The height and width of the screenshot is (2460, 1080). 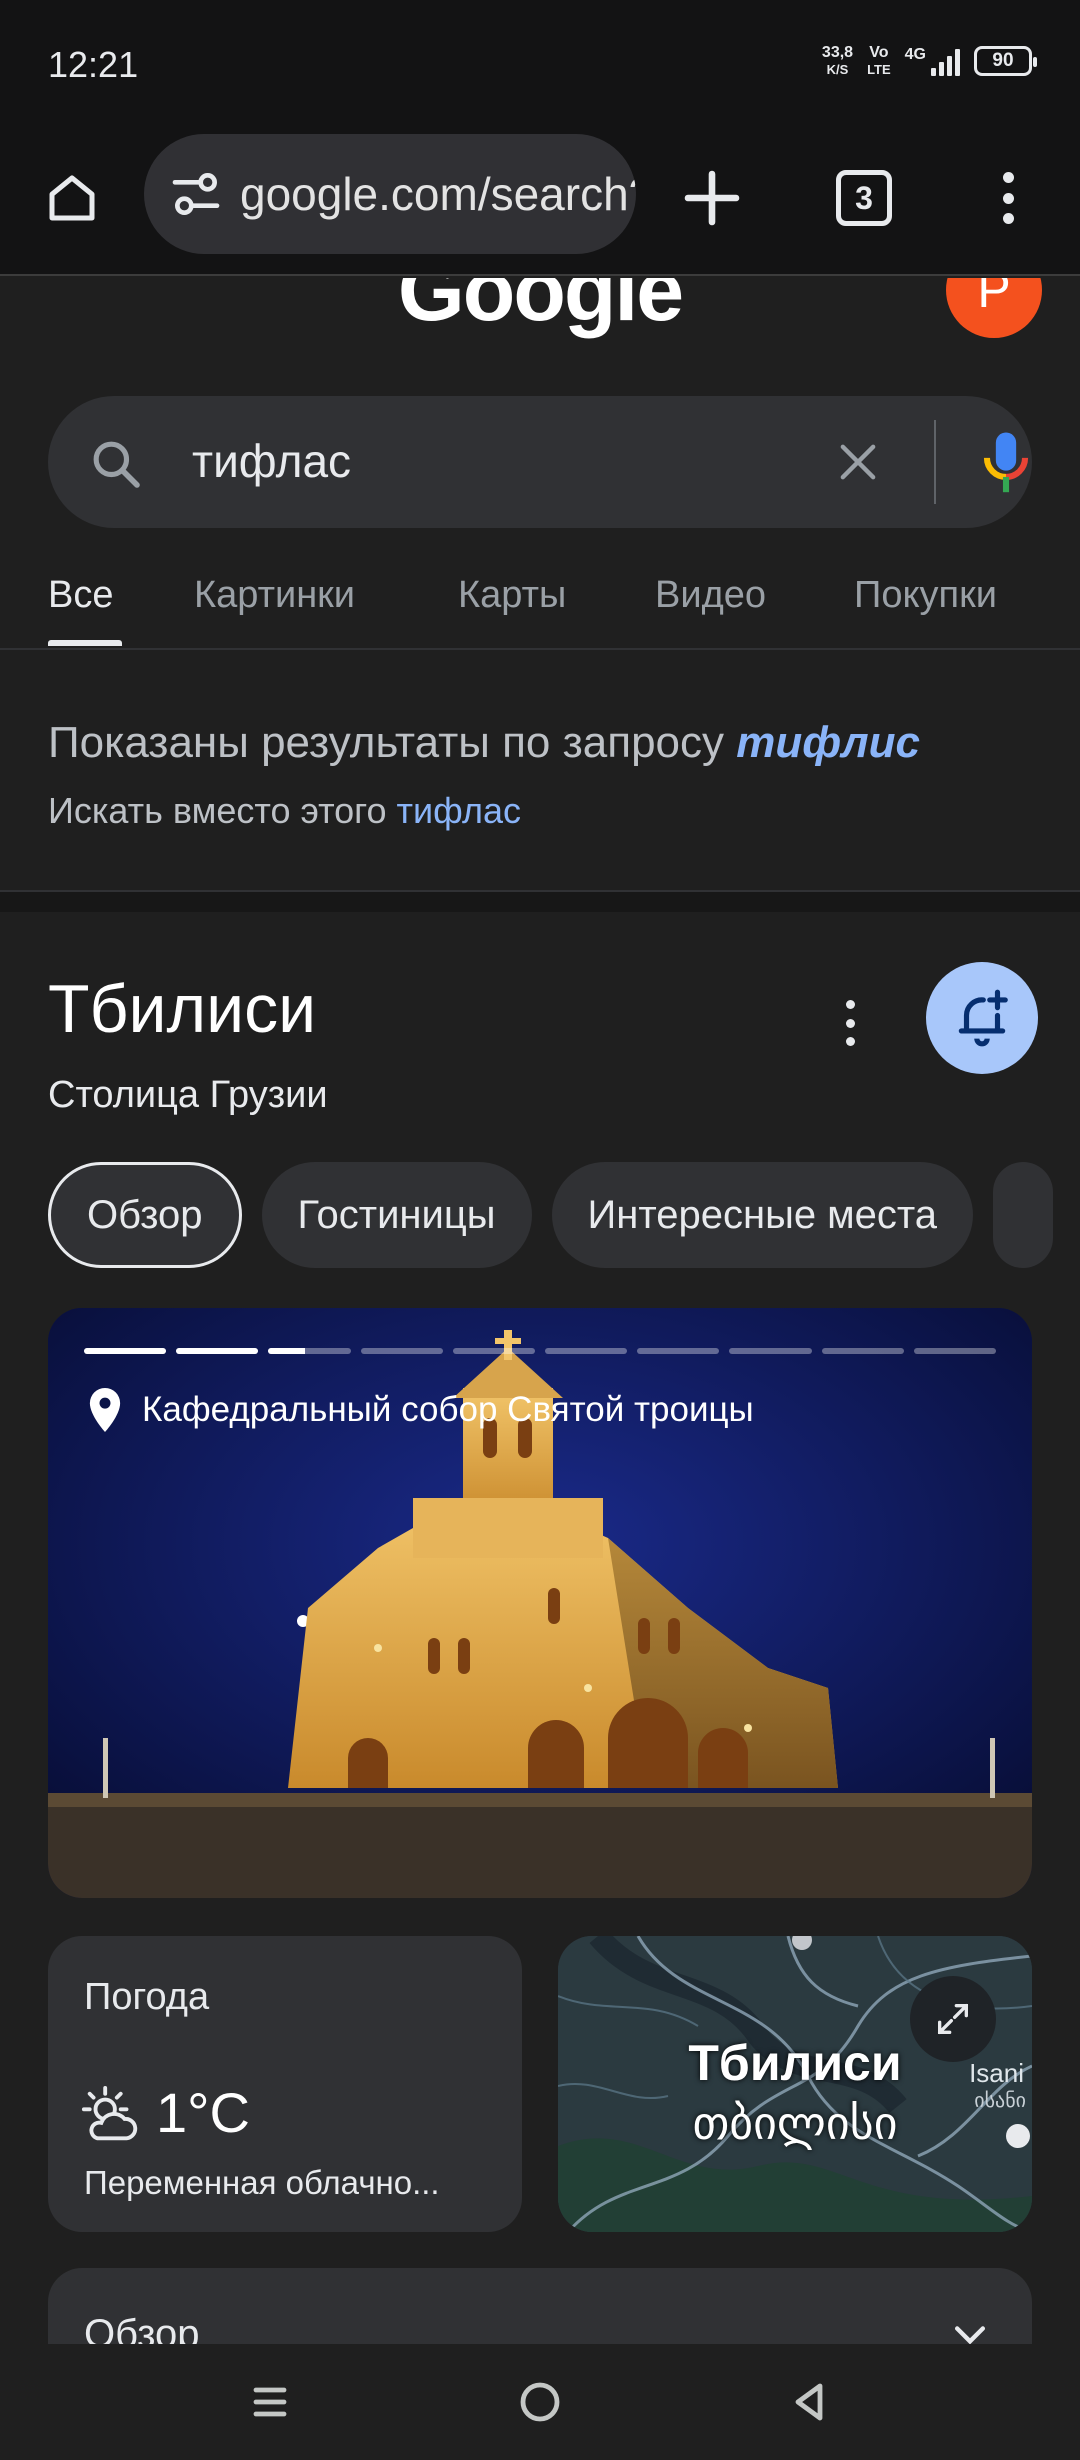 I want to click on google-logo: Google, so click(x=540, y=309).